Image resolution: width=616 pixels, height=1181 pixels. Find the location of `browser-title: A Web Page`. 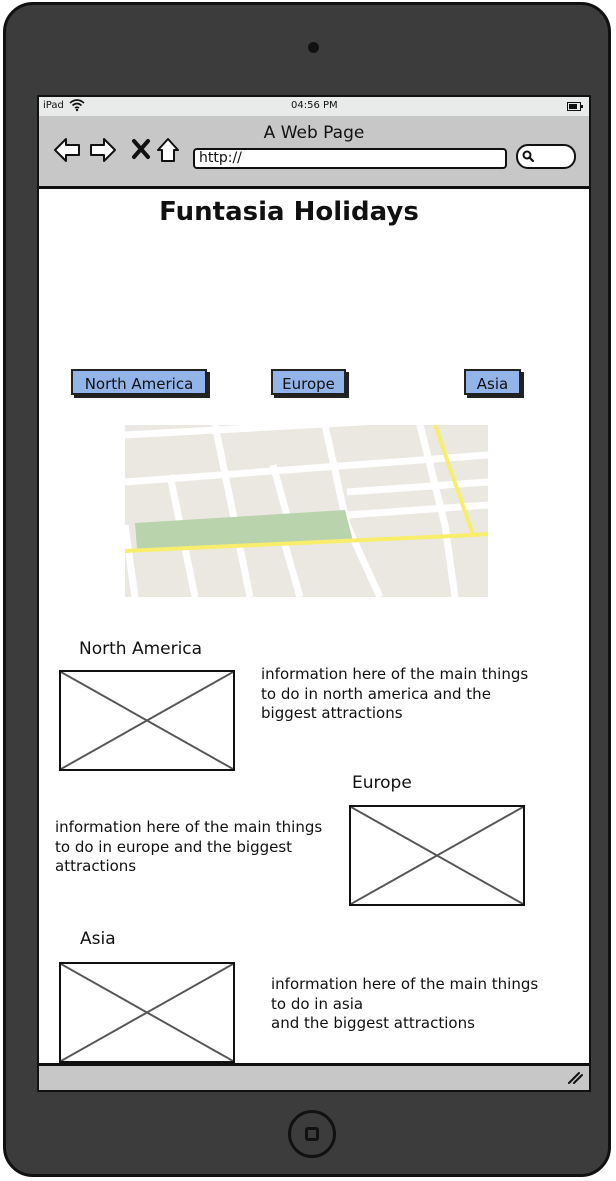

browser-title: A Web Page is located at coordinates (314, 133).